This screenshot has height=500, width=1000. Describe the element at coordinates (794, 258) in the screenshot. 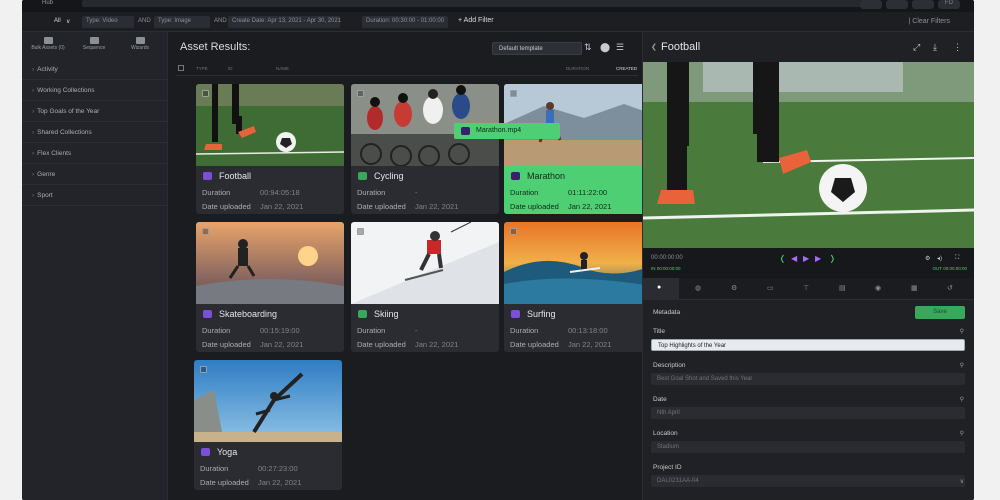

I see `rewind-icon: ◀` at that location.